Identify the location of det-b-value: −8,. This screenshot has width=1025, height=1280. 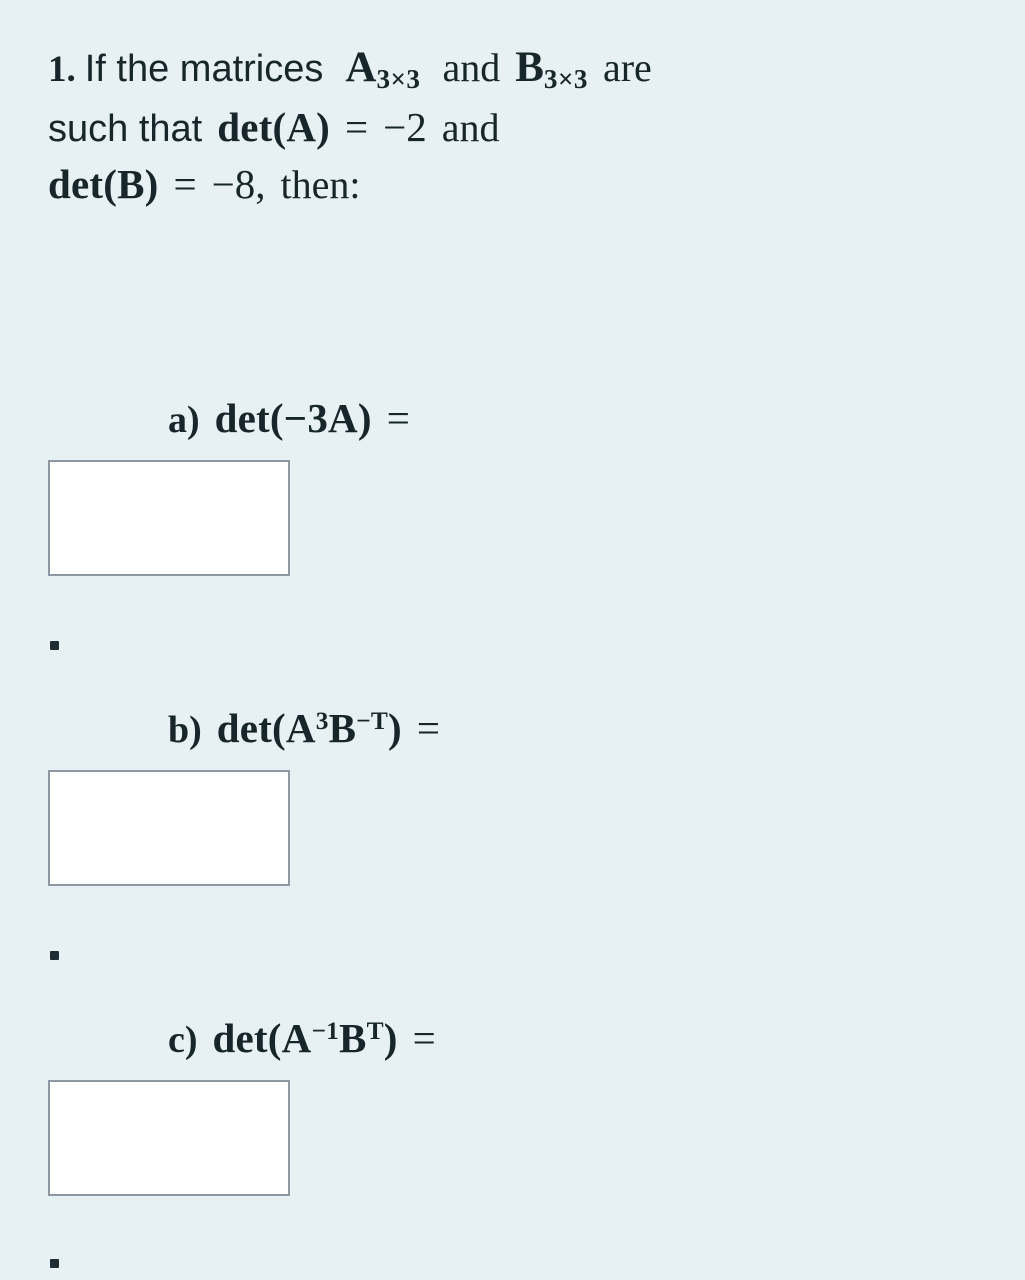
(238, 183).